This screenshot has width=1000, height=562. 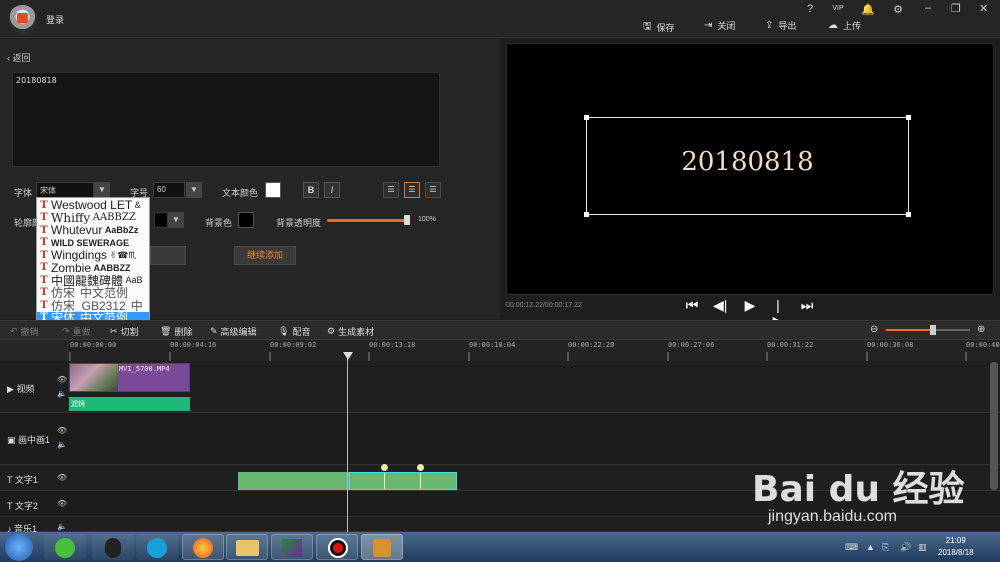 I want to click on taskbar-app-video-editor, so click(x=382, y=547).